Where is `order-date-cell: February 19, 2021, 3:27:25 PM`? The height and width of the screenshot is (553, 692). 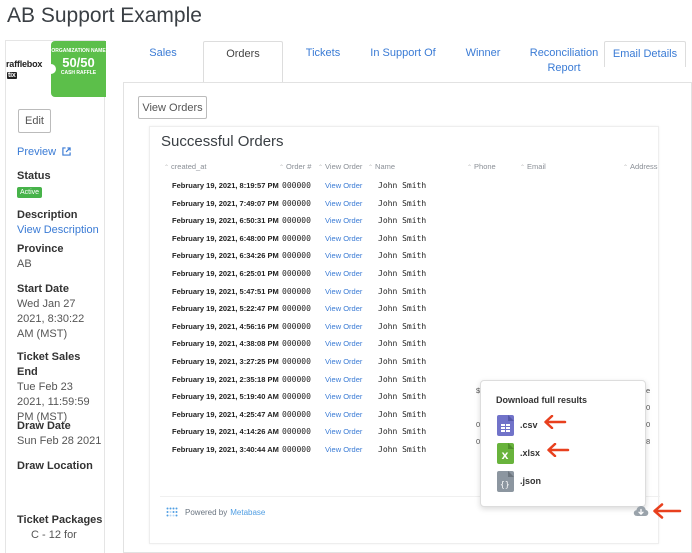 order-date-cell: February 19, 2021, 3:27:25 PM is located at coordinates (225, 361).